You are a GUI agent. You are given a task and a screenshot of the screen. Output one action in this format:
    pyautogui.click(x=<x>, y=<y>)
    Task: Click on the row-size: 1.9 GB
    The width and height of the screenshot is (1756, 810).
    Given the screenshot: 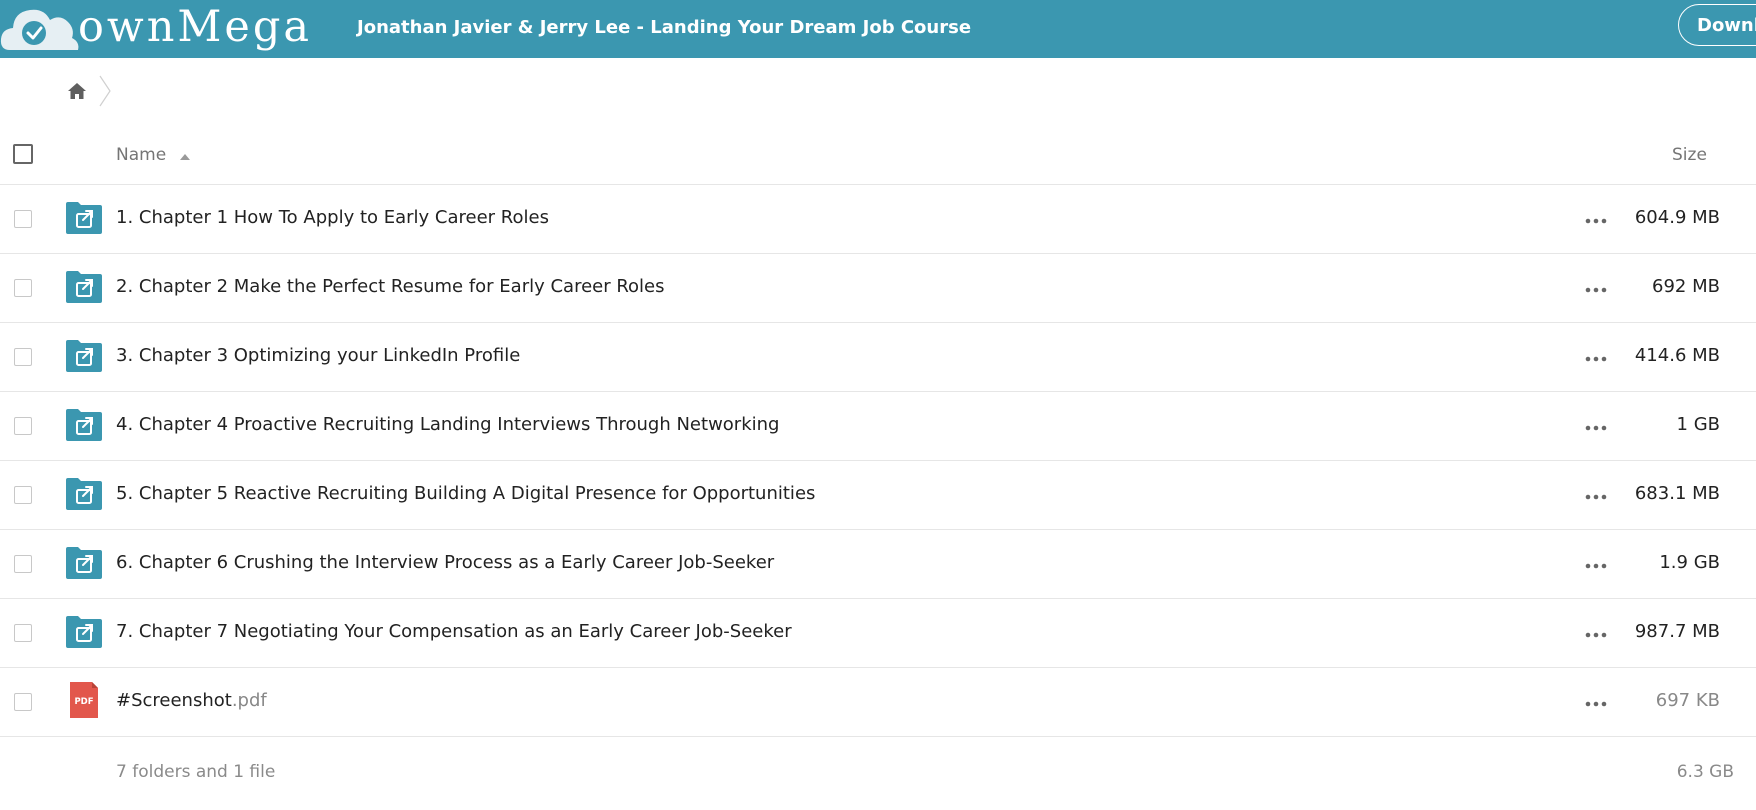 What is the action you would take?
    pyautogui.click(x=1689, y=562)
    